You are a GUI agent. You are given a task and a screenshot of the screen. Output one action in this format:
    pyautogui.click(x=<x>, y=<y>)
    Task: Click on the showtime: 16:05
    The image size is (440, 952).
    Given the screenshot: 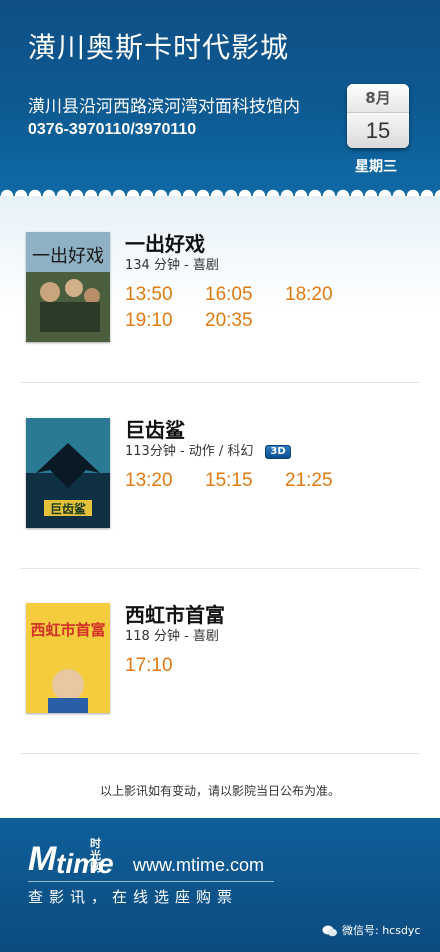 What is the action you would take?
    pyautogui.click(x=245, y=295)
    